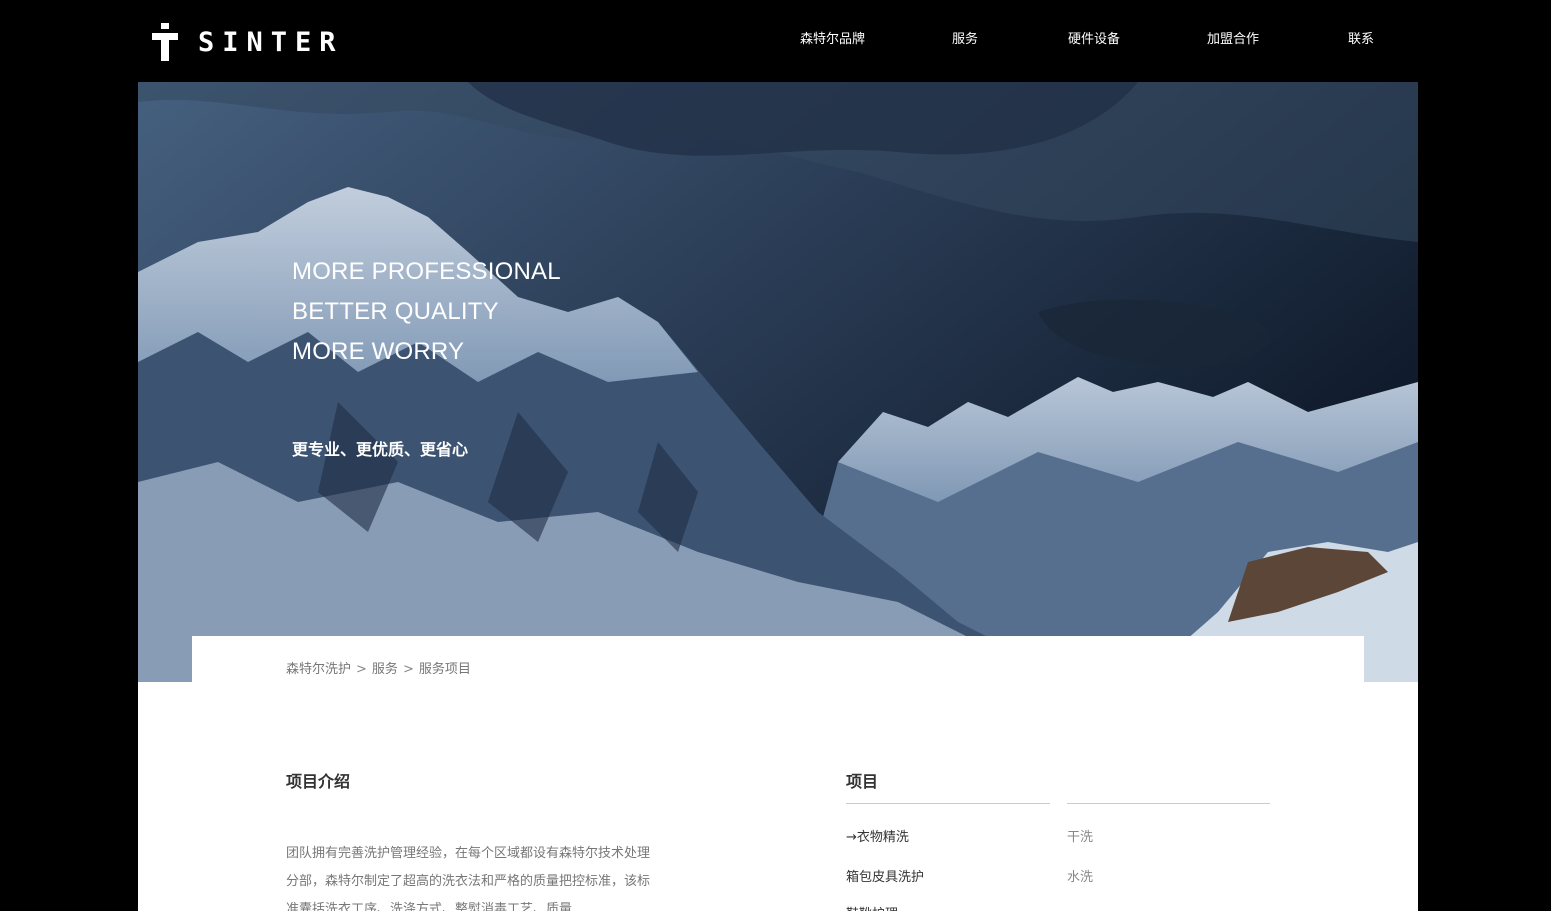 This screenshot has height=911, width=1551. What do you see at coordinates (1361, 40) in the screenshot?
I see `nav-item-contact: 联系` at bounding box center [1361, 40].